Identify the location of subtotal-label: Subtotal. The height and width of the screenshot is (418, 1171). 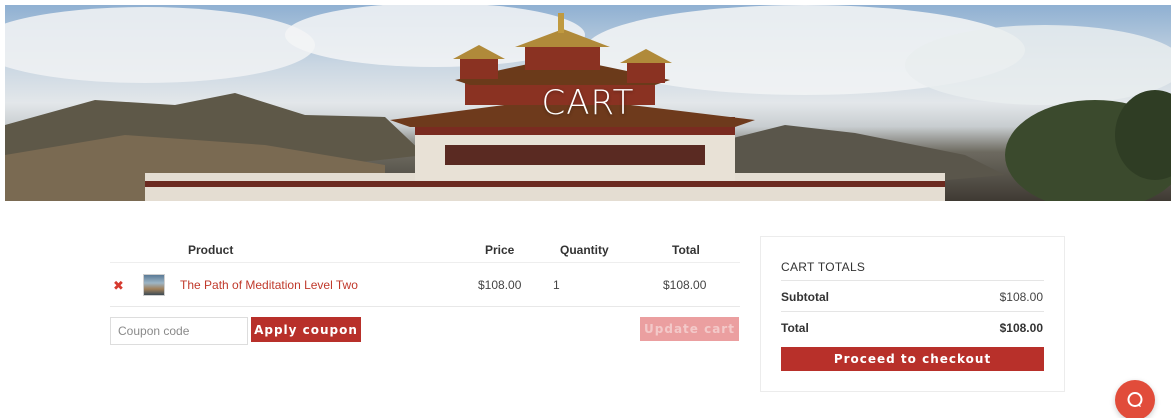
(805, 297).